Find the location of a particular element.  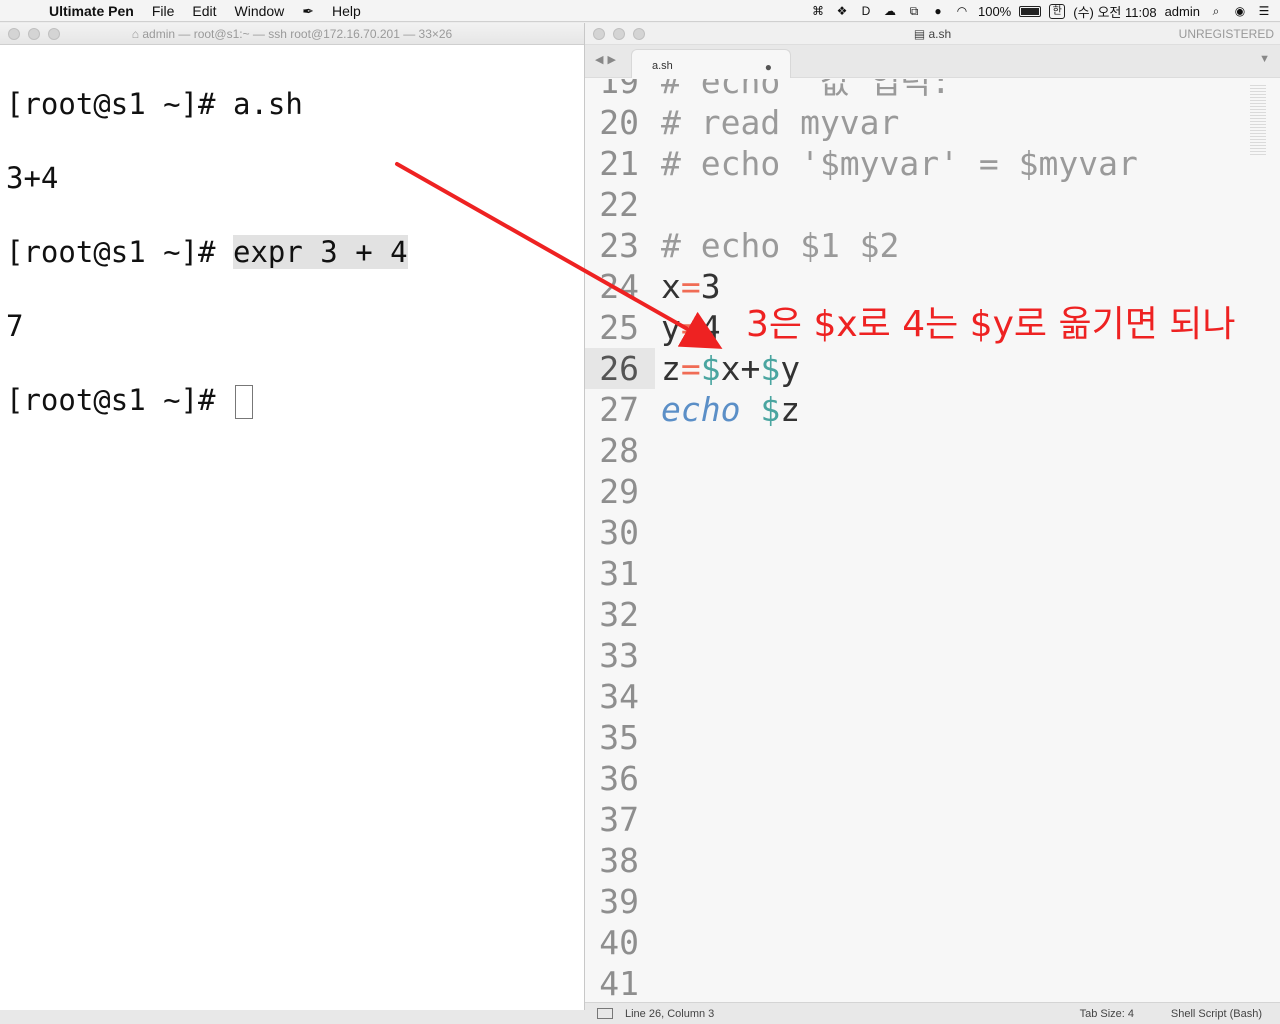

terminal-line: [root@s1 ~]# is located at coordinates (292, 400).